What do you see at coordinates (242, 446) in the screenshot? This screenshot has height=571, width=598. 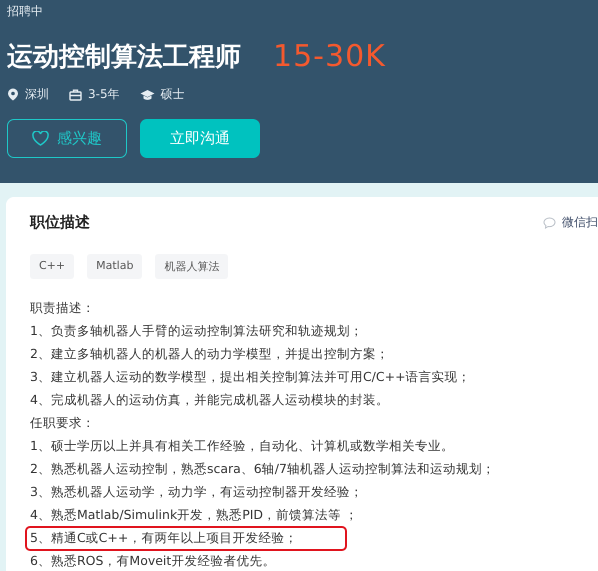 I see `description-line: 1、硕士学历以上并具有相关工作经验，自动化、计算机或数学相关专业。` at bounding box center [242, 446].